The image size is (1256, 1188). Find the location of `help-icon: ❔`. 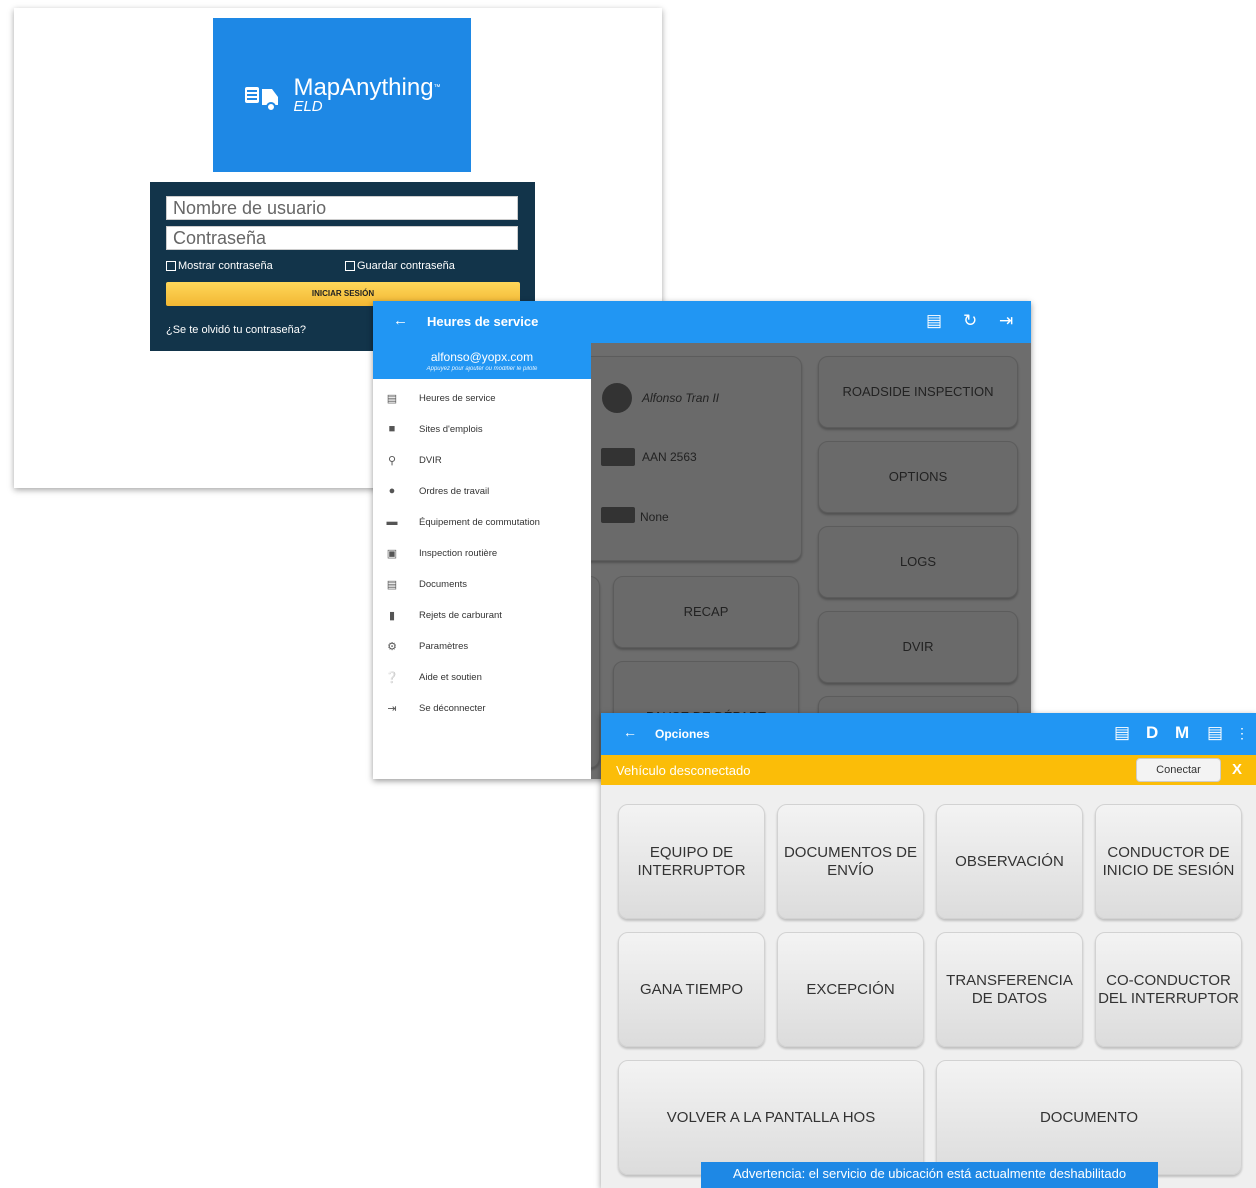

help-icon: ❔ is located at coordinates (392, 677).